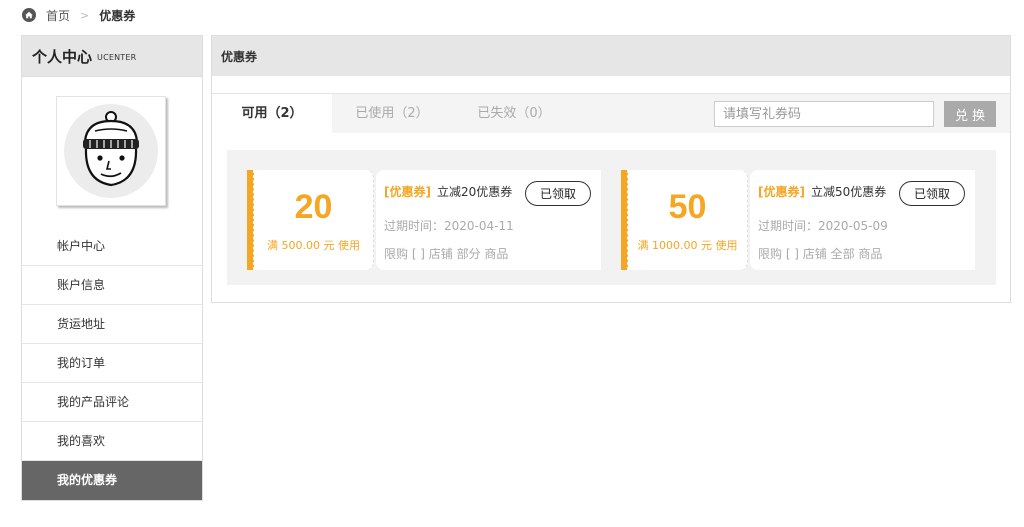  I want to click on coupon-name: 立减20优惠券, so click(474, 192).